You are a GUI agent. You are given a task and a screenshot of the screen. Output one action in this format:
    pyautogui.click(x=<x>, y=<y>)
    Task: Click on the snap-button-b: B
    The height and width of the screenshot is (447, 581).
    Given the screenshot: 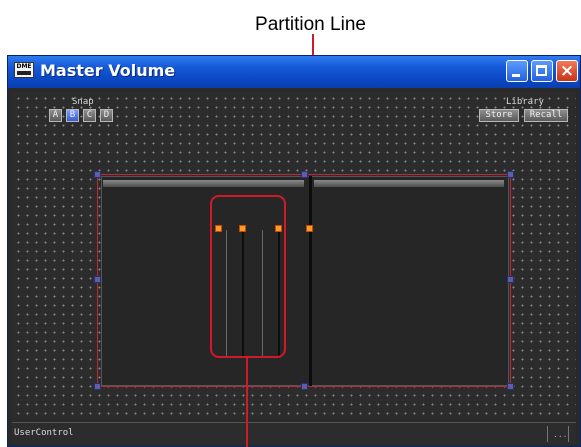 What is the action you would take?
    pyautogui.click(x=72, y=115)
    